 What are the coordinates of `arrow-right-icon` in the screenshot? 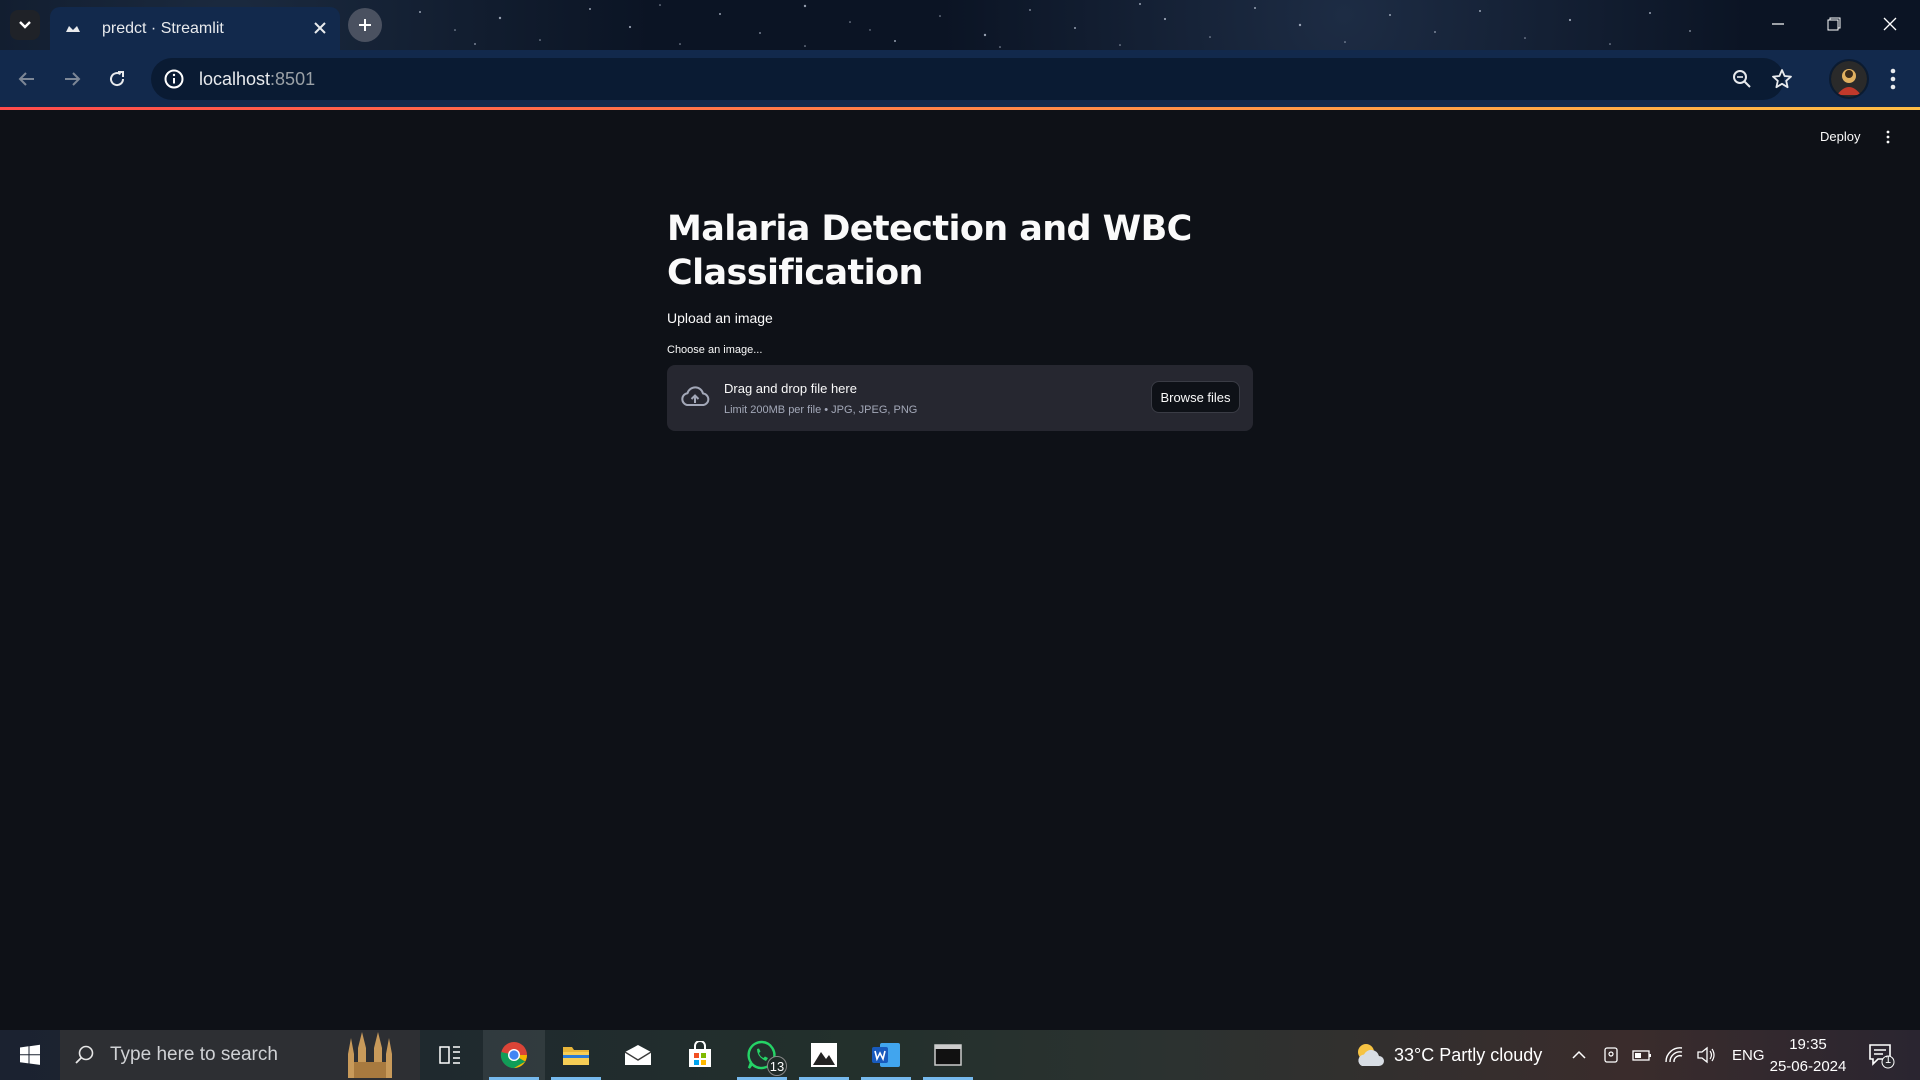 It's located at (73, 79).